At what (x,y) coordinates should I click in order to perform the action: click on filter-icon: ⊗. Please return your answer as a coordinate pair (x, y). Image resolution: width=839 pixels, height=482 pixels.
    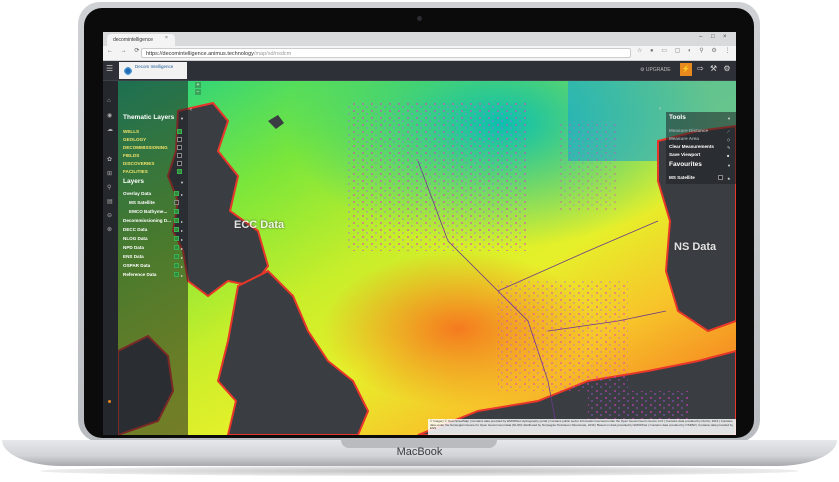
    Looking at the image, I should click on (109, 229).